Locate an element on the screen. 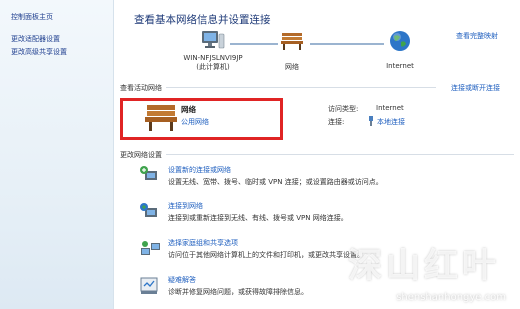 This screenshot has height=309, width=520. local-connection-link: 本地连接 is located at coordinates (391, 122).